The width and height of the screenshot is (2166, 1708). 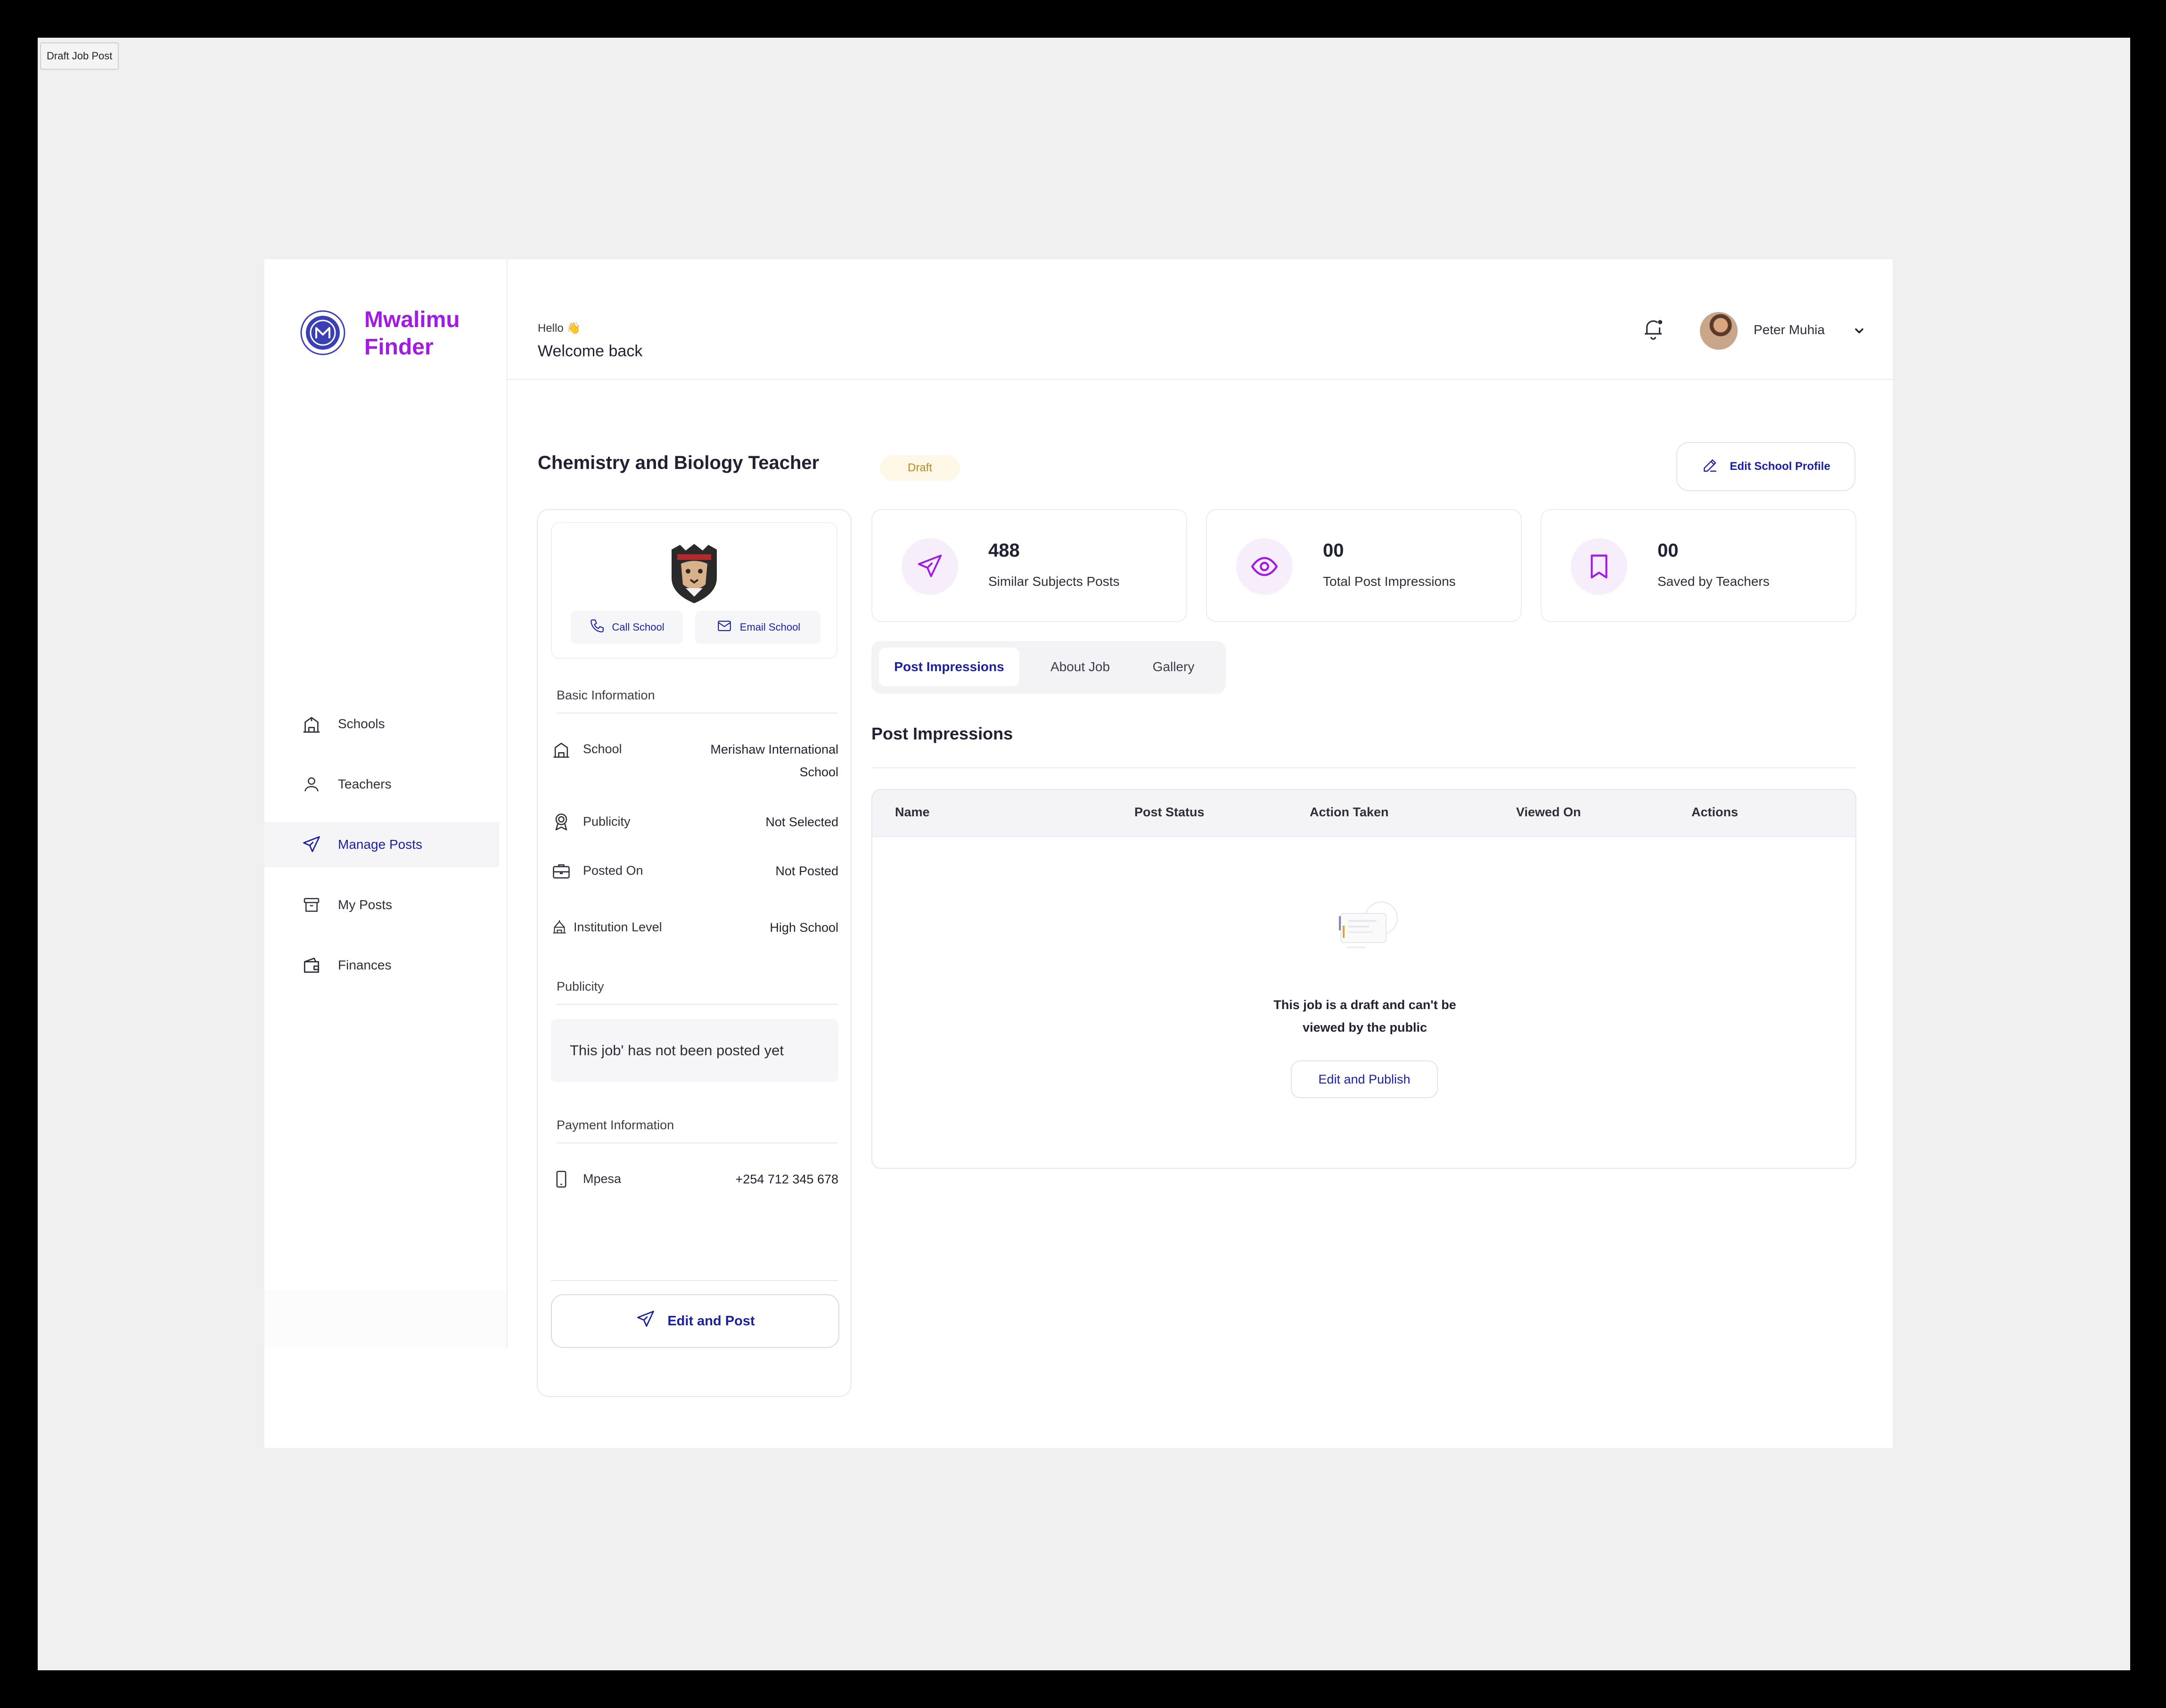 I want to click on sidebar-item-label: My Posts, so click(x=366, y=904).